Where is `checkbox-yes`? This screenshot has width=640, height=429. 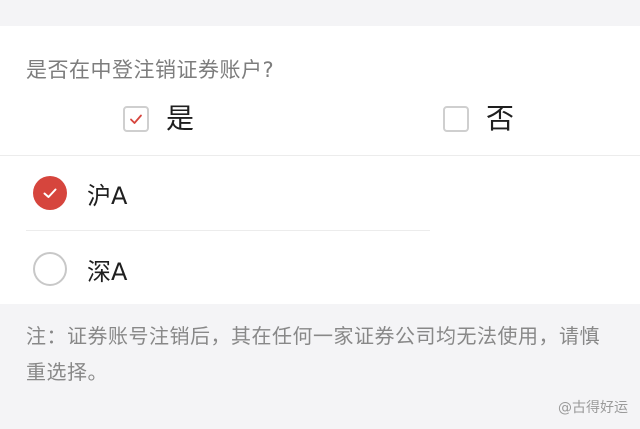 checkbox-yes is located at coordinates (136, 119).